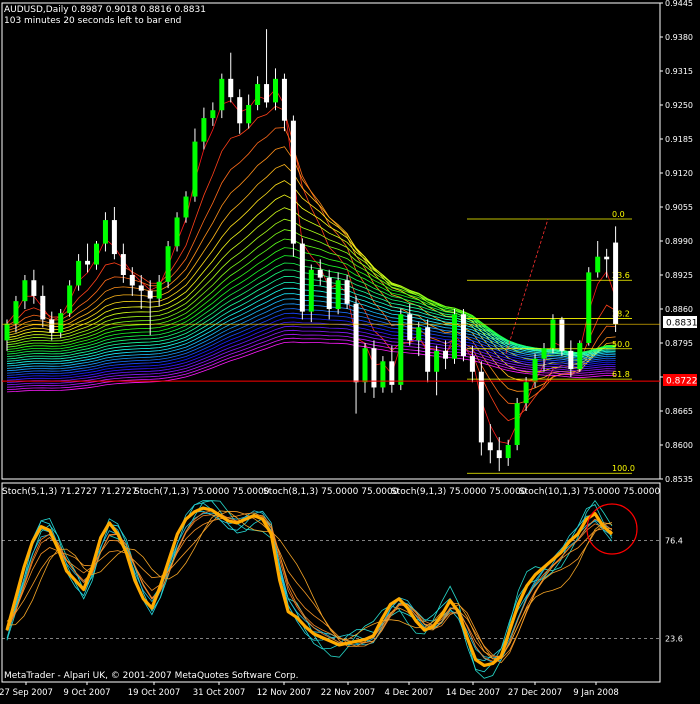  I want to click on red-level-tag: 0.8722, so click(680, 380).